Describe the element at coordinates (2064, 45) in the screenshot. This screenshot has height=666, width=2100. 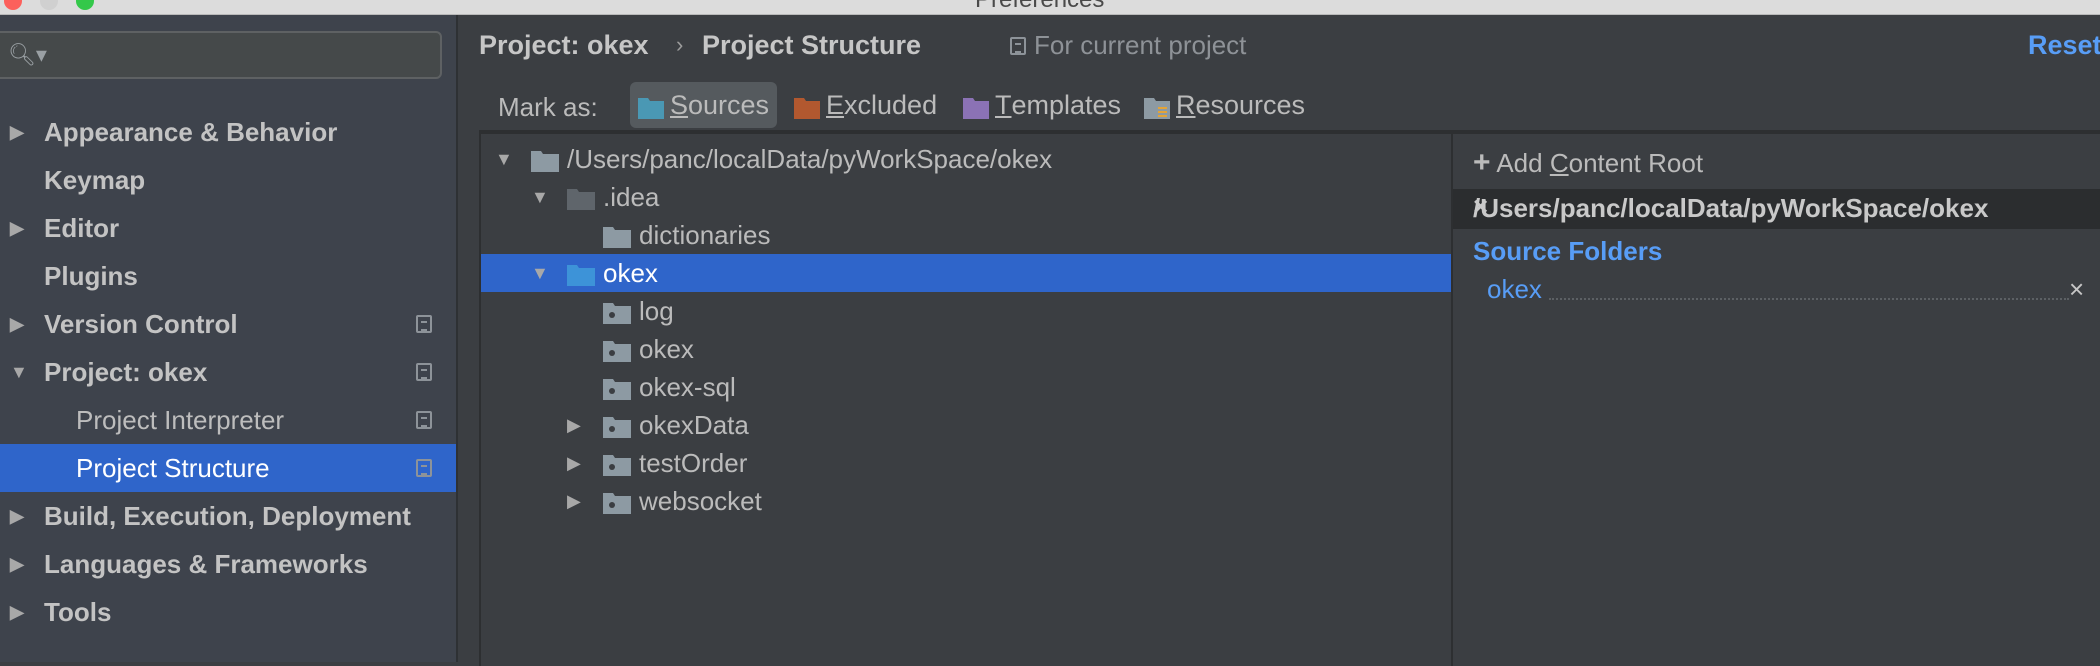
I see `reset-link: Reset` at that location.